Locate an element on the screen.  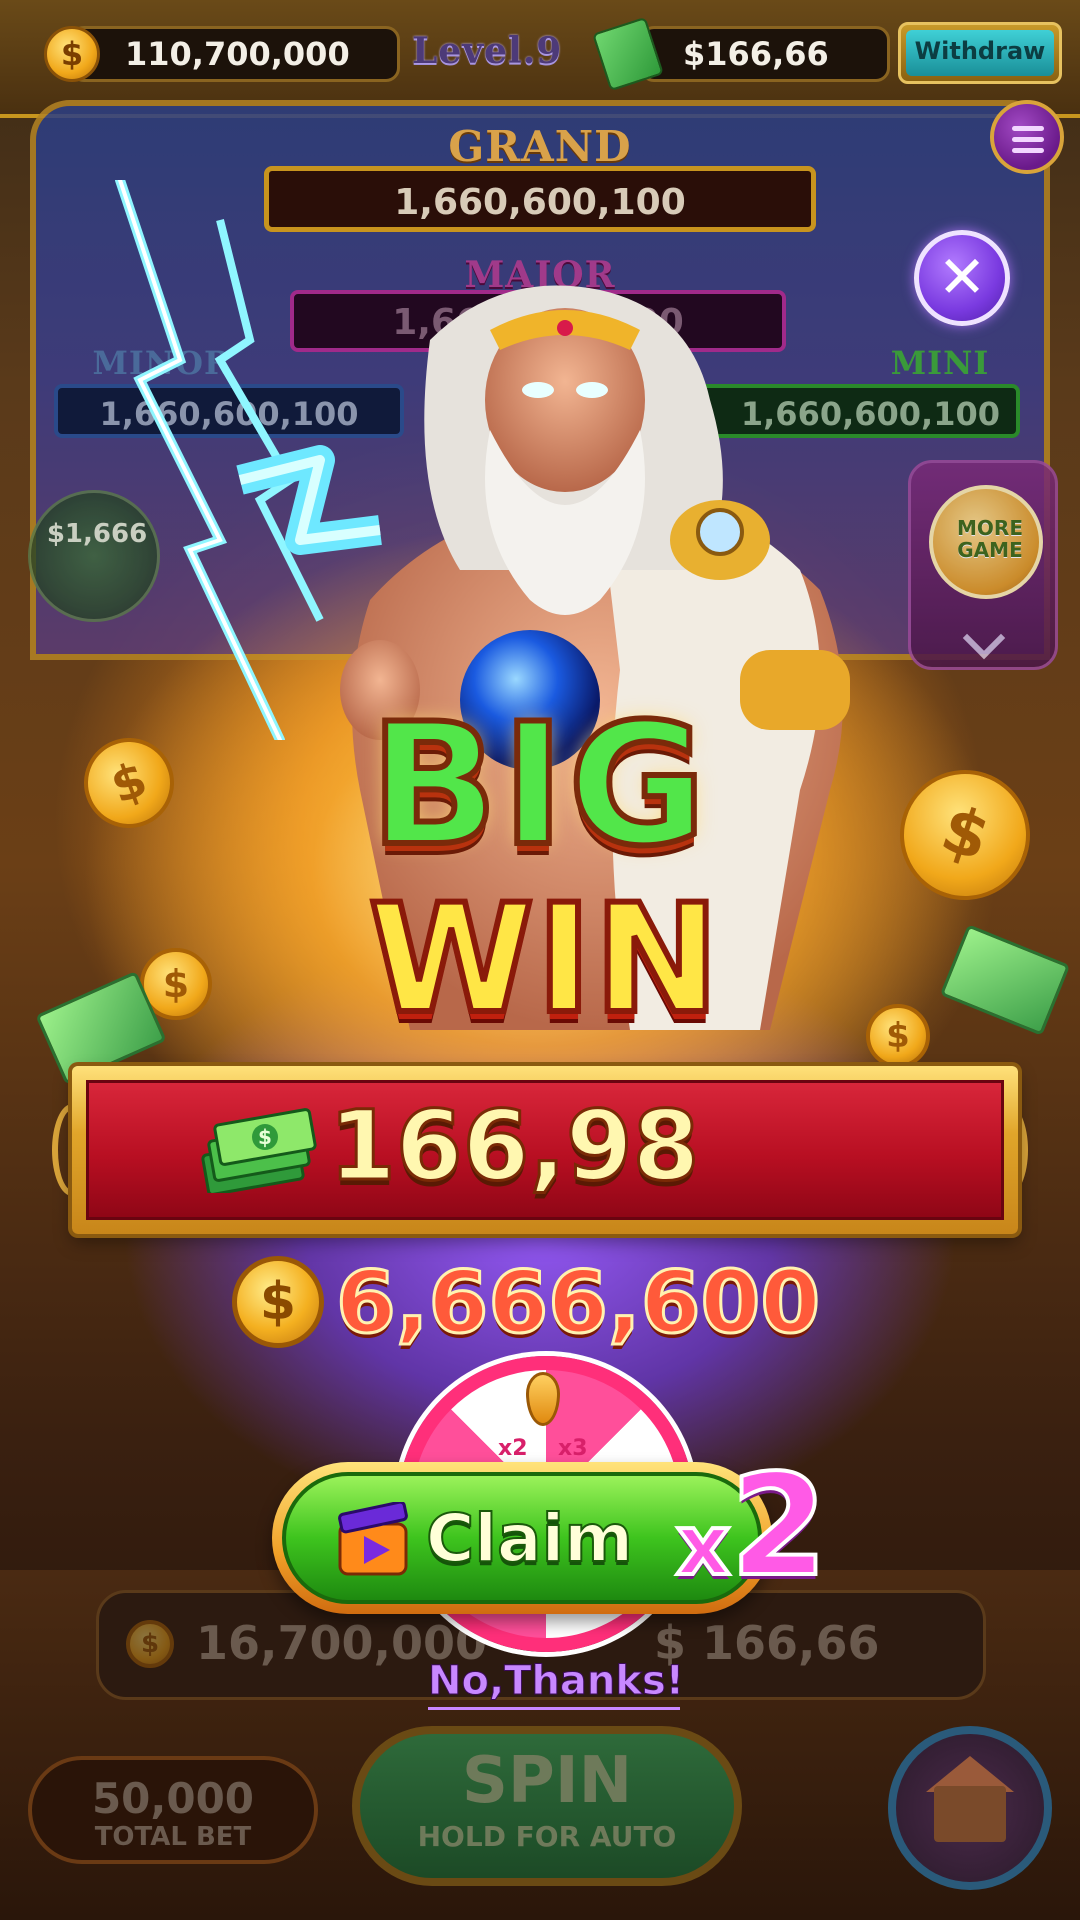
cash-balance: $166,66 is located at coordinates (756, 54).